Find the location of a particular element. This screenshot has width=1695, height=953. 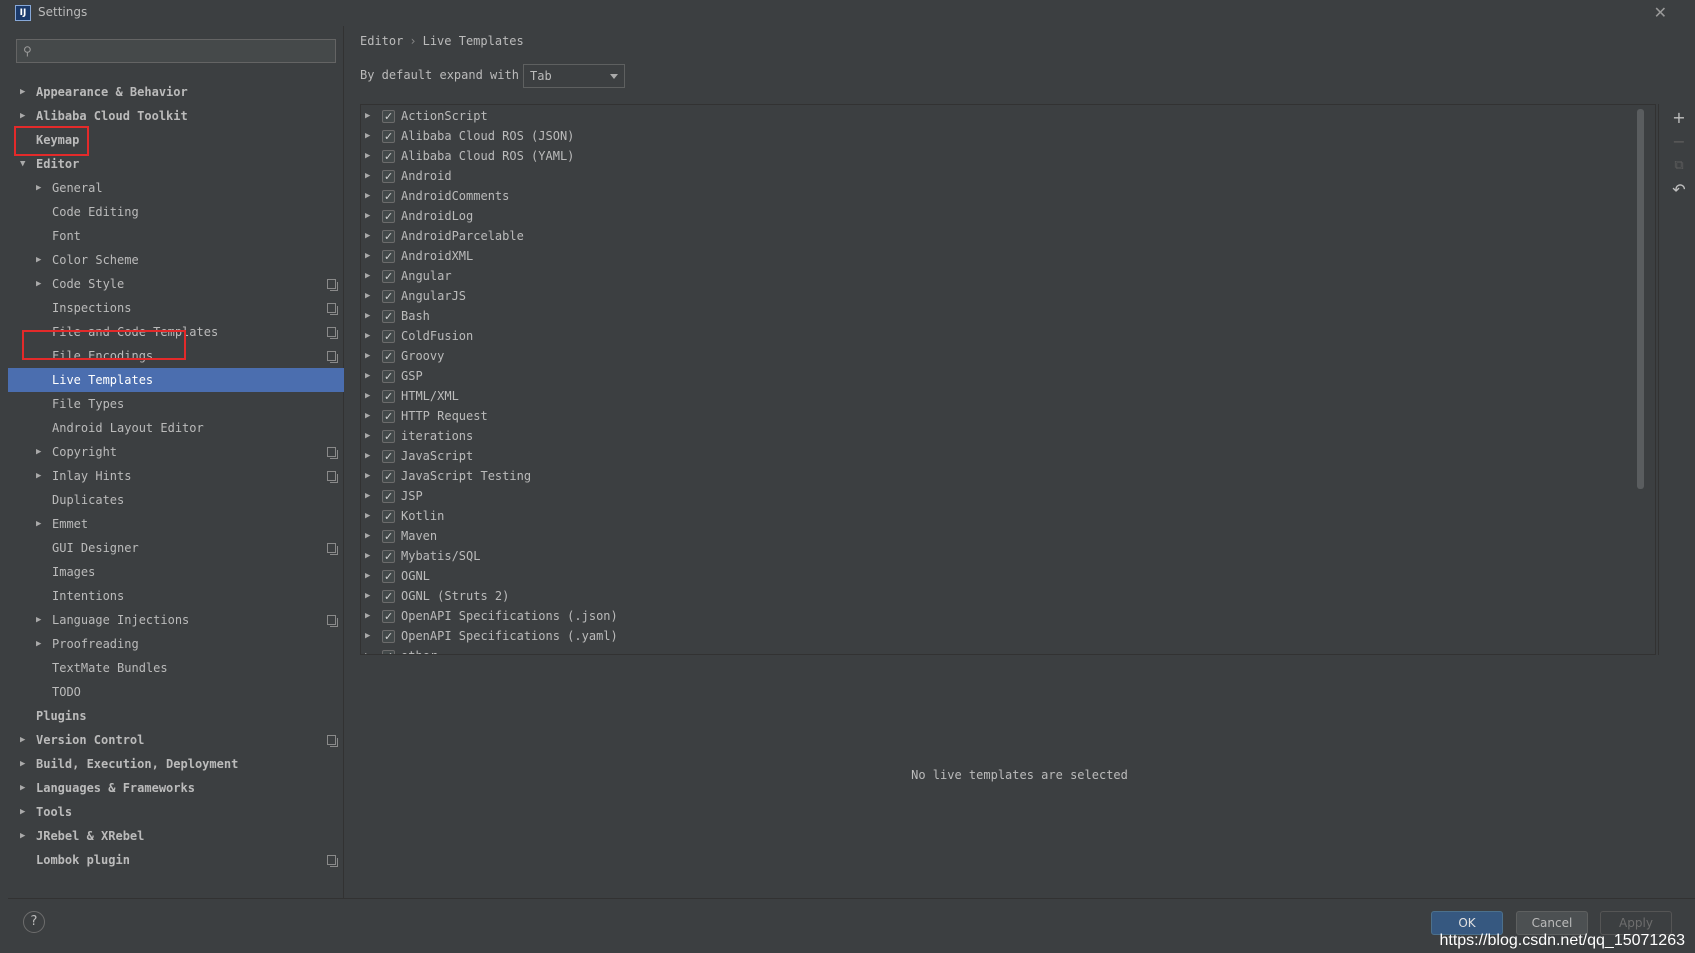

template-group-row: ▶ GSP is located at coordinates (1006, 376).